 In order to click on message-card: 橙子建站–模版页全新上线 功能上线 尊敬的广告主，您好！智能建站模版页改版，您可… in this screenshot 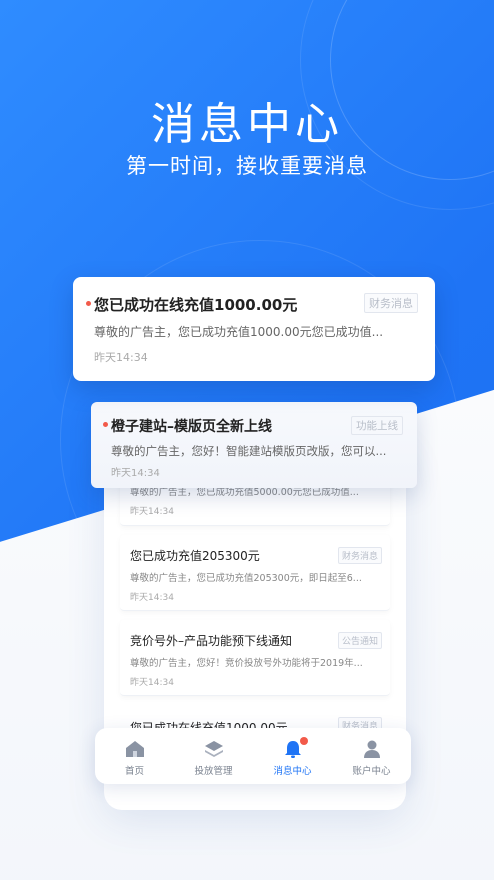, I will do `click(254, 445)`.